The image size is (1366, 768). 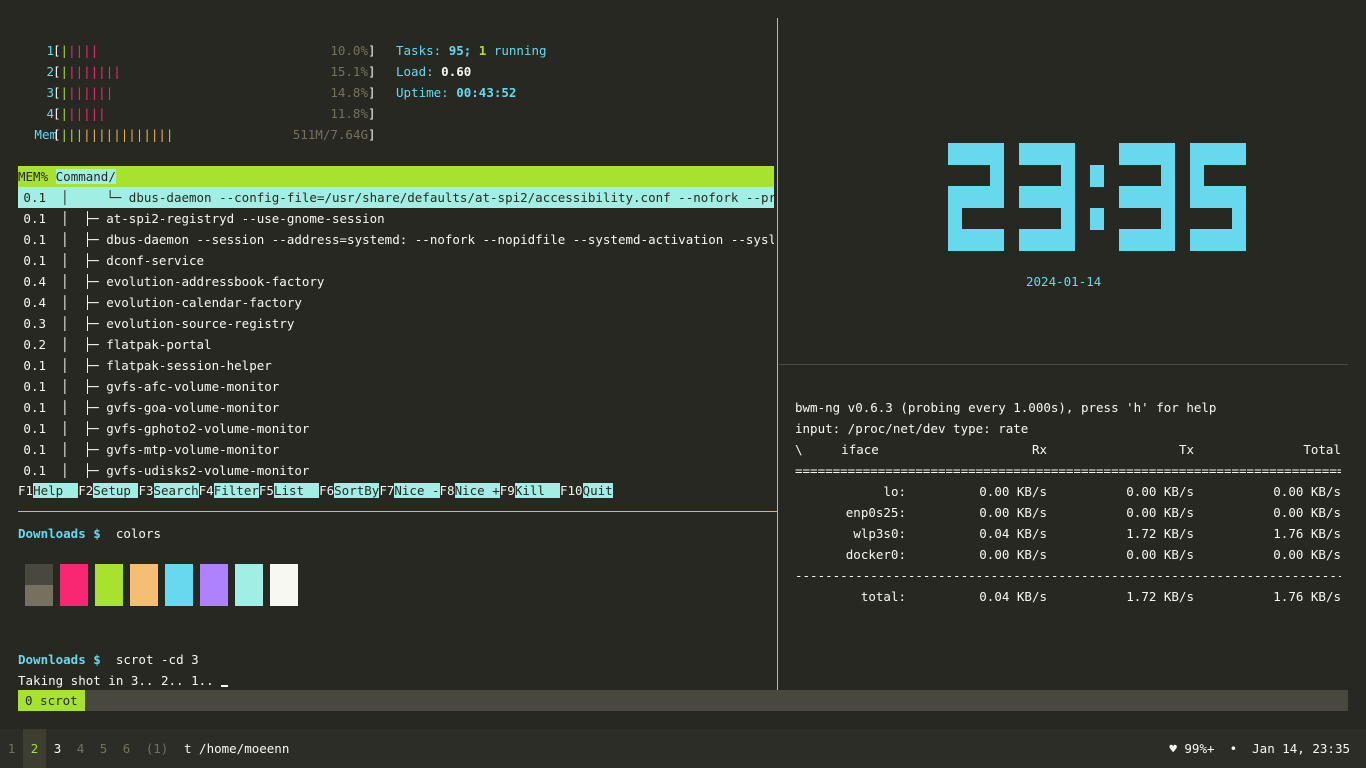 I want to click on pane-divider-left, so click(x=397, y=511).